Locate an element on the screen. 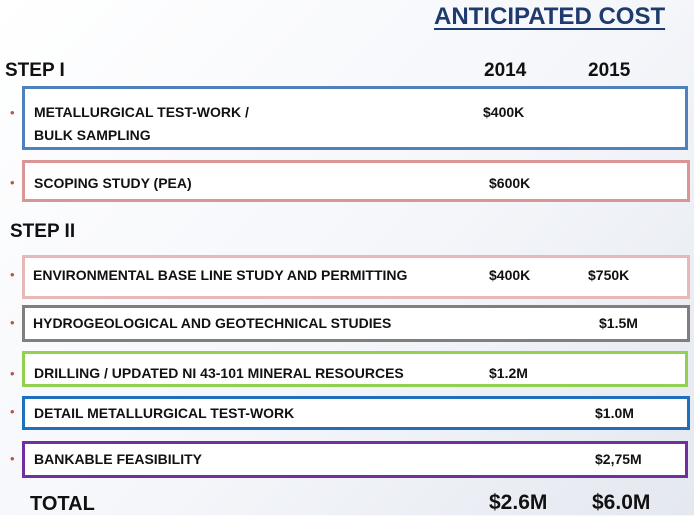 Image resolution: width=694 pixels, height=516 pixels. cost-item-bankable-feasibility: BANKABLE FEASIBILITY $2,75M is located at coordinates (355, 459).